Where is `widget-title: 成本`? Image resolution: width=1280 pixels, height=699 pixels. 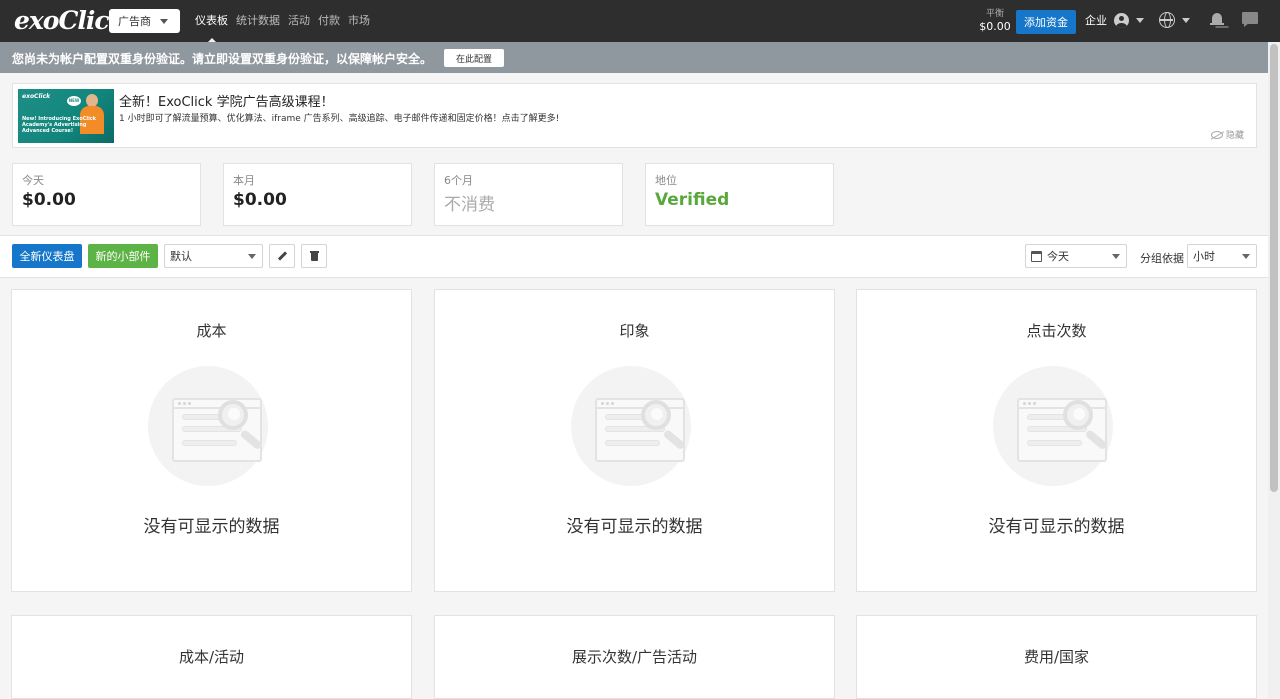 widget-title: 成本 is located at coordinates (211, 331).